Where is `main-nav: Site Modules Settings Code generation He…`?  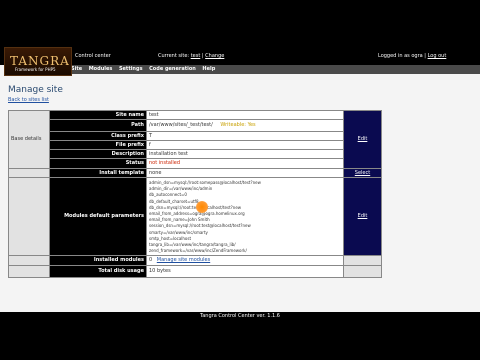
main-nav: Site Modules Settings Code generation He… is located at coordinates (273, 69).